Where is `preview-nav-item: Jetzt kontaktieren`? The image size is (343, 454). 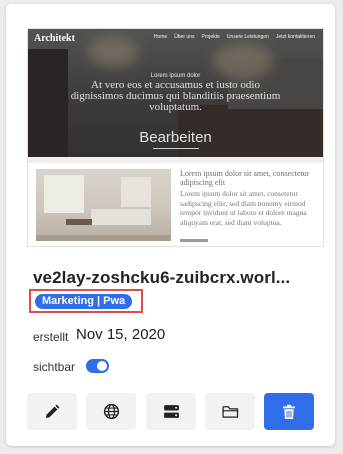 preview-nav-item: Jetzt kontaktieren is located at coordinates (295, 37).